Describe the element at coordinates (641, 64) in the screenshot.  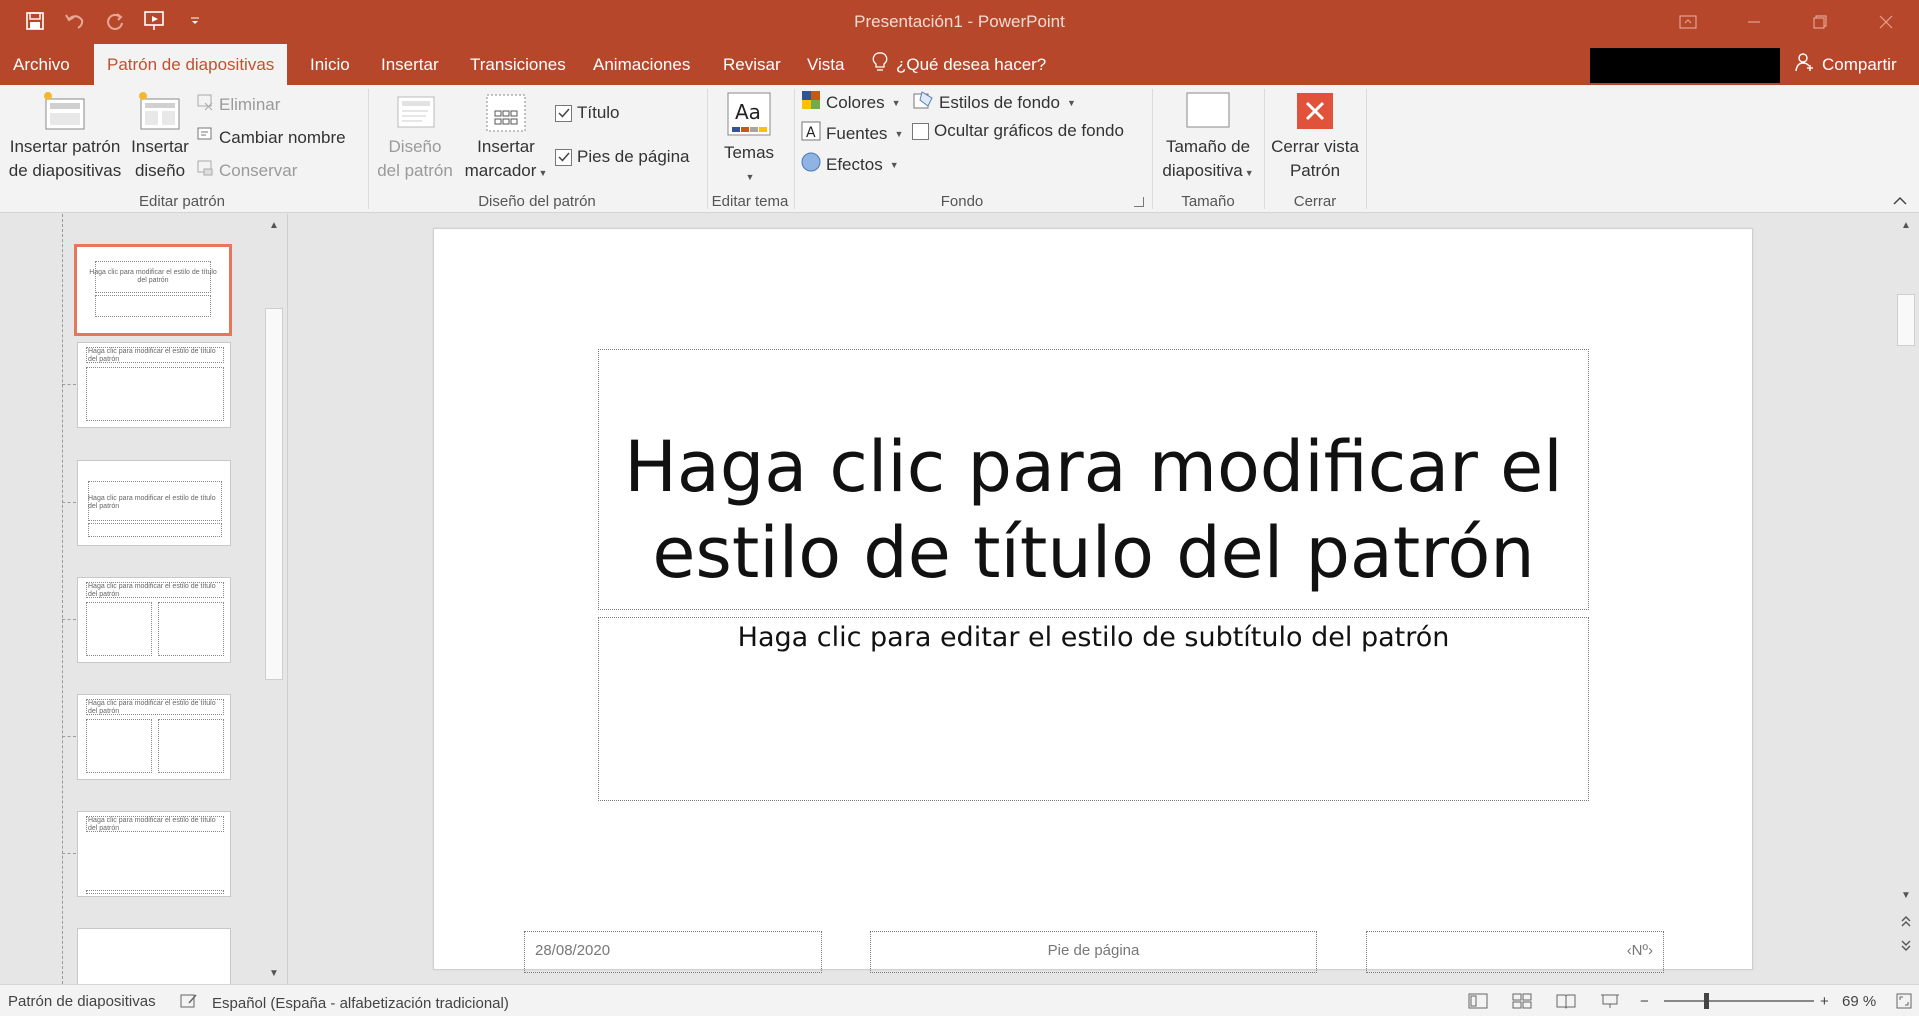
I see `tab-animaciones: Animaciones` at that location.